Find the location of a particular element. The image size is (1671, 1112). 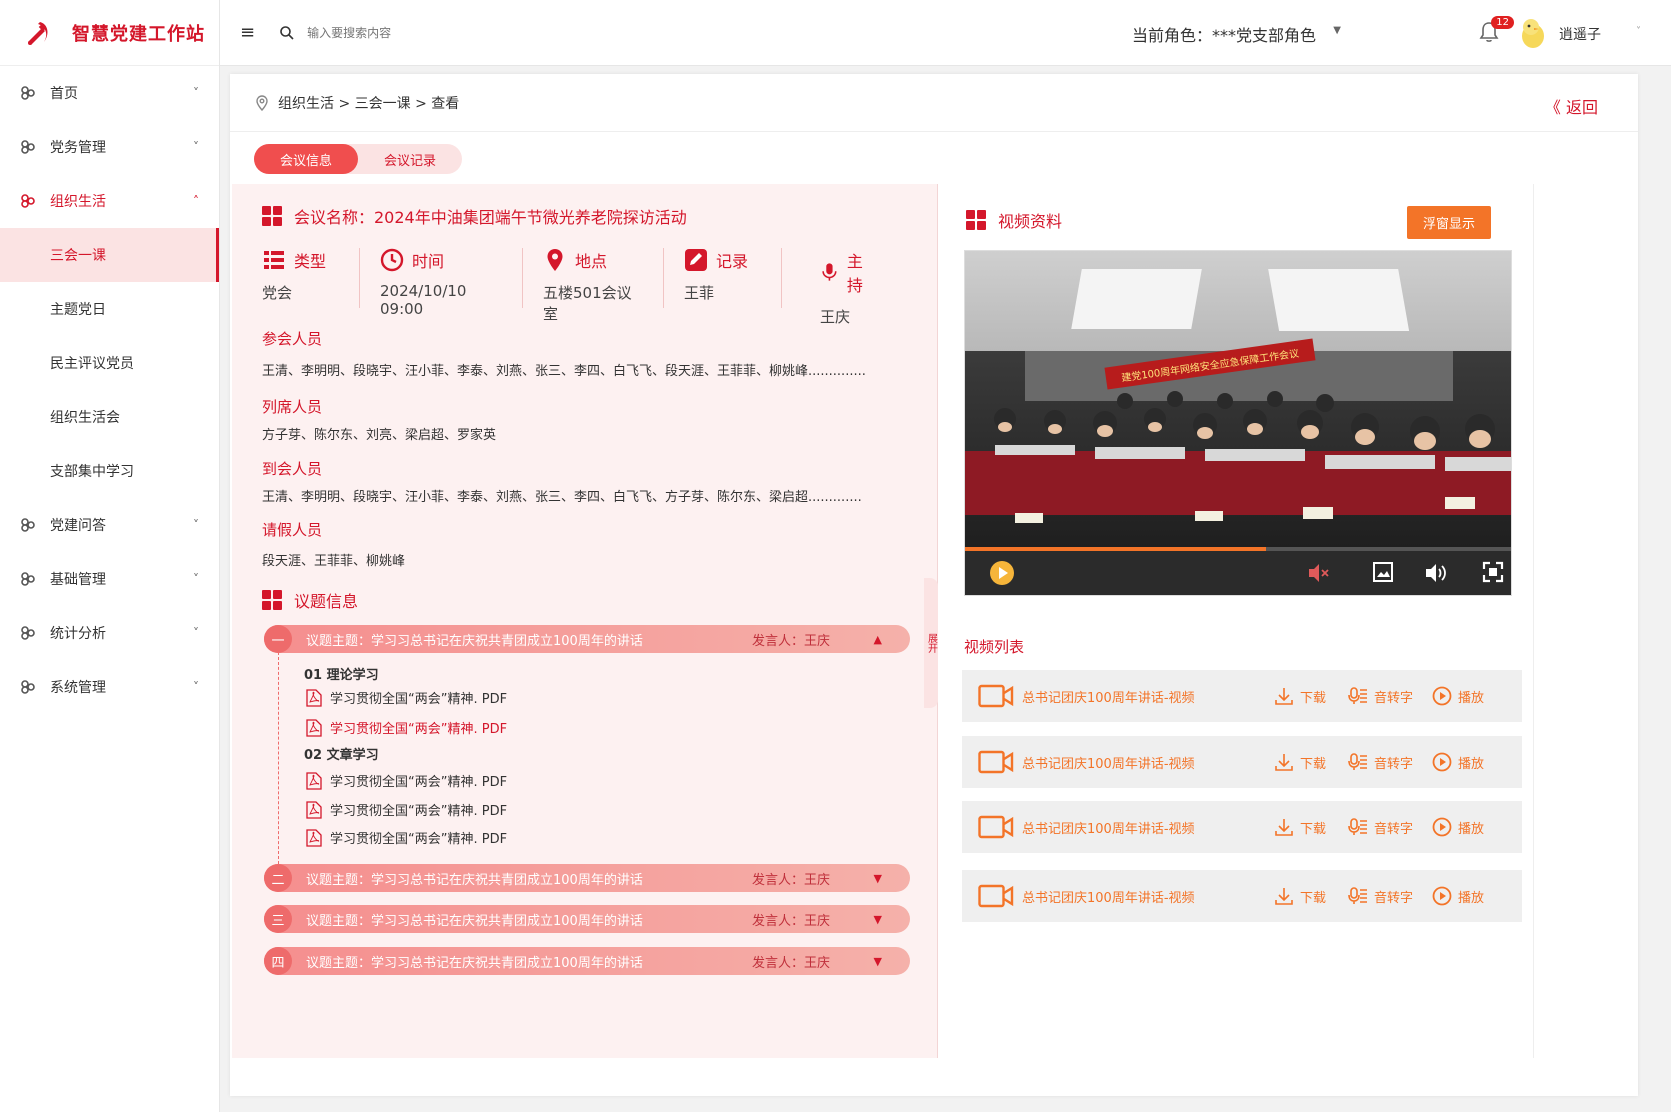

meta-value: 王庆 is located at coordinates (835, 317).